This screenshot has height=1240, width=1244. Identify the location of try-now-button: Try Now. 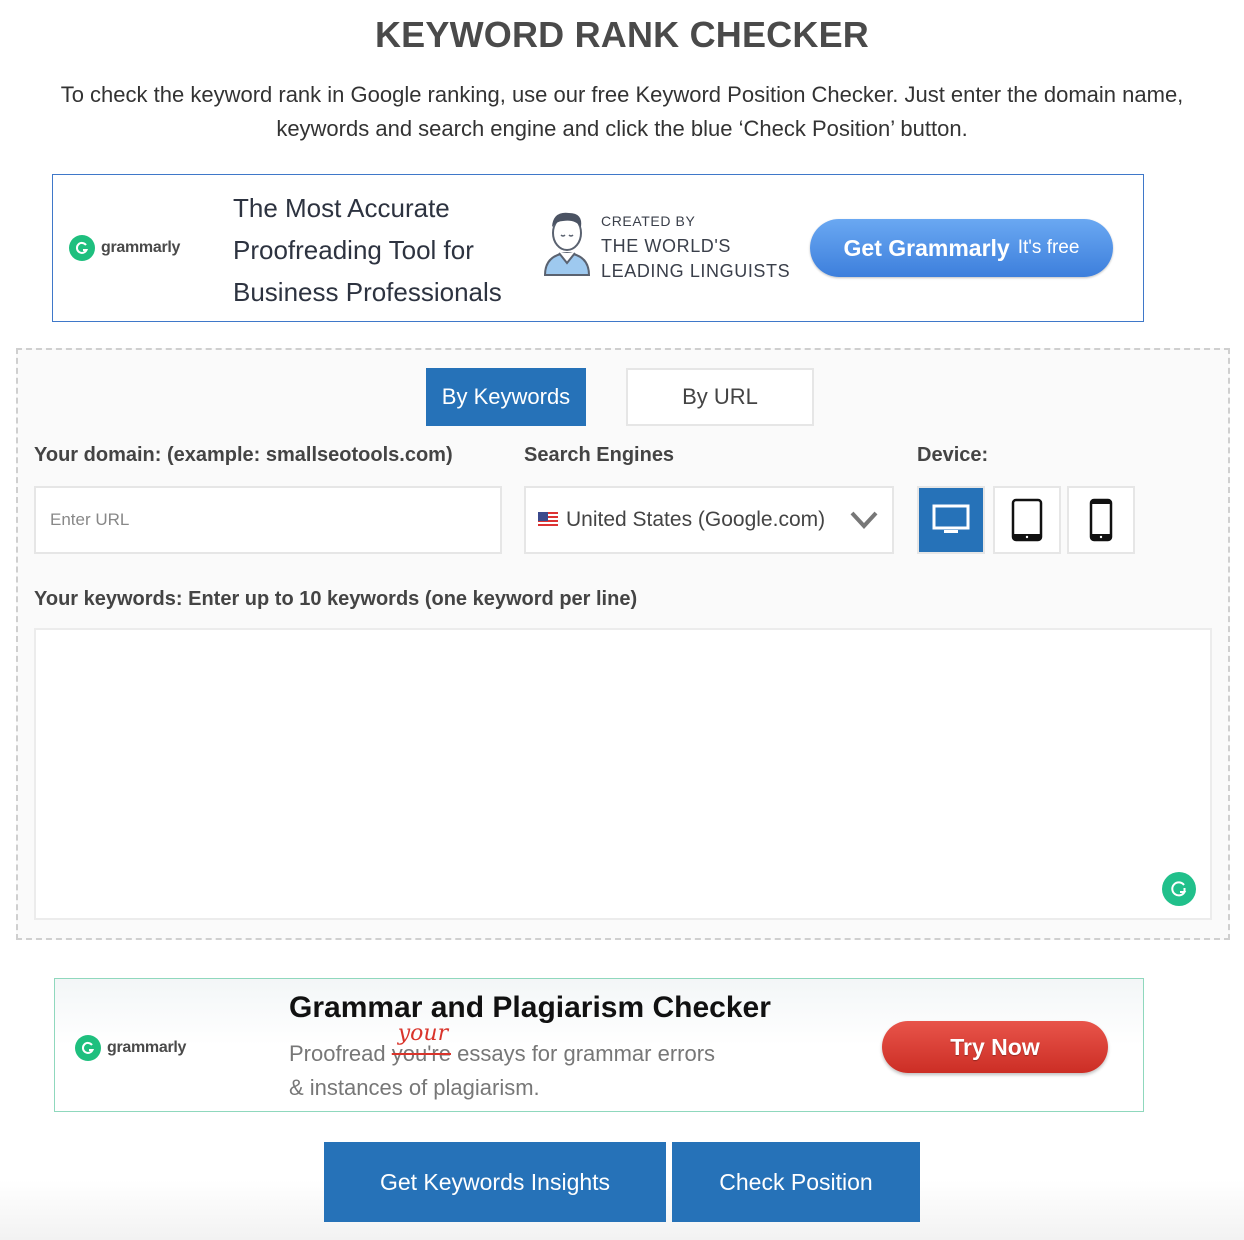
(995, 1047).